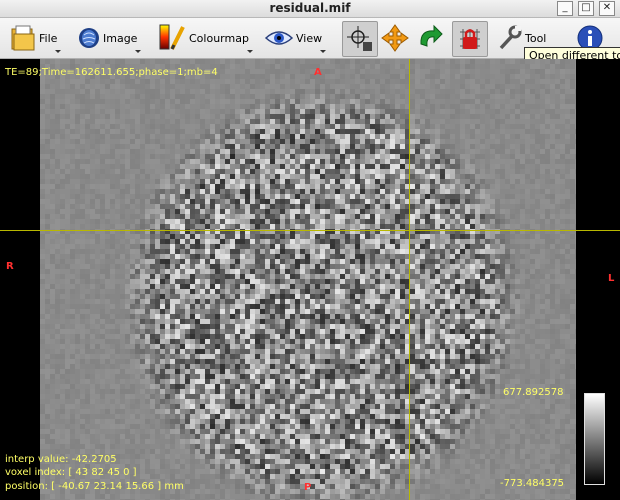  Describe the element at coordinates (172, 37) in the screenshot. I see `colourmap-pencil-icon` at that location.